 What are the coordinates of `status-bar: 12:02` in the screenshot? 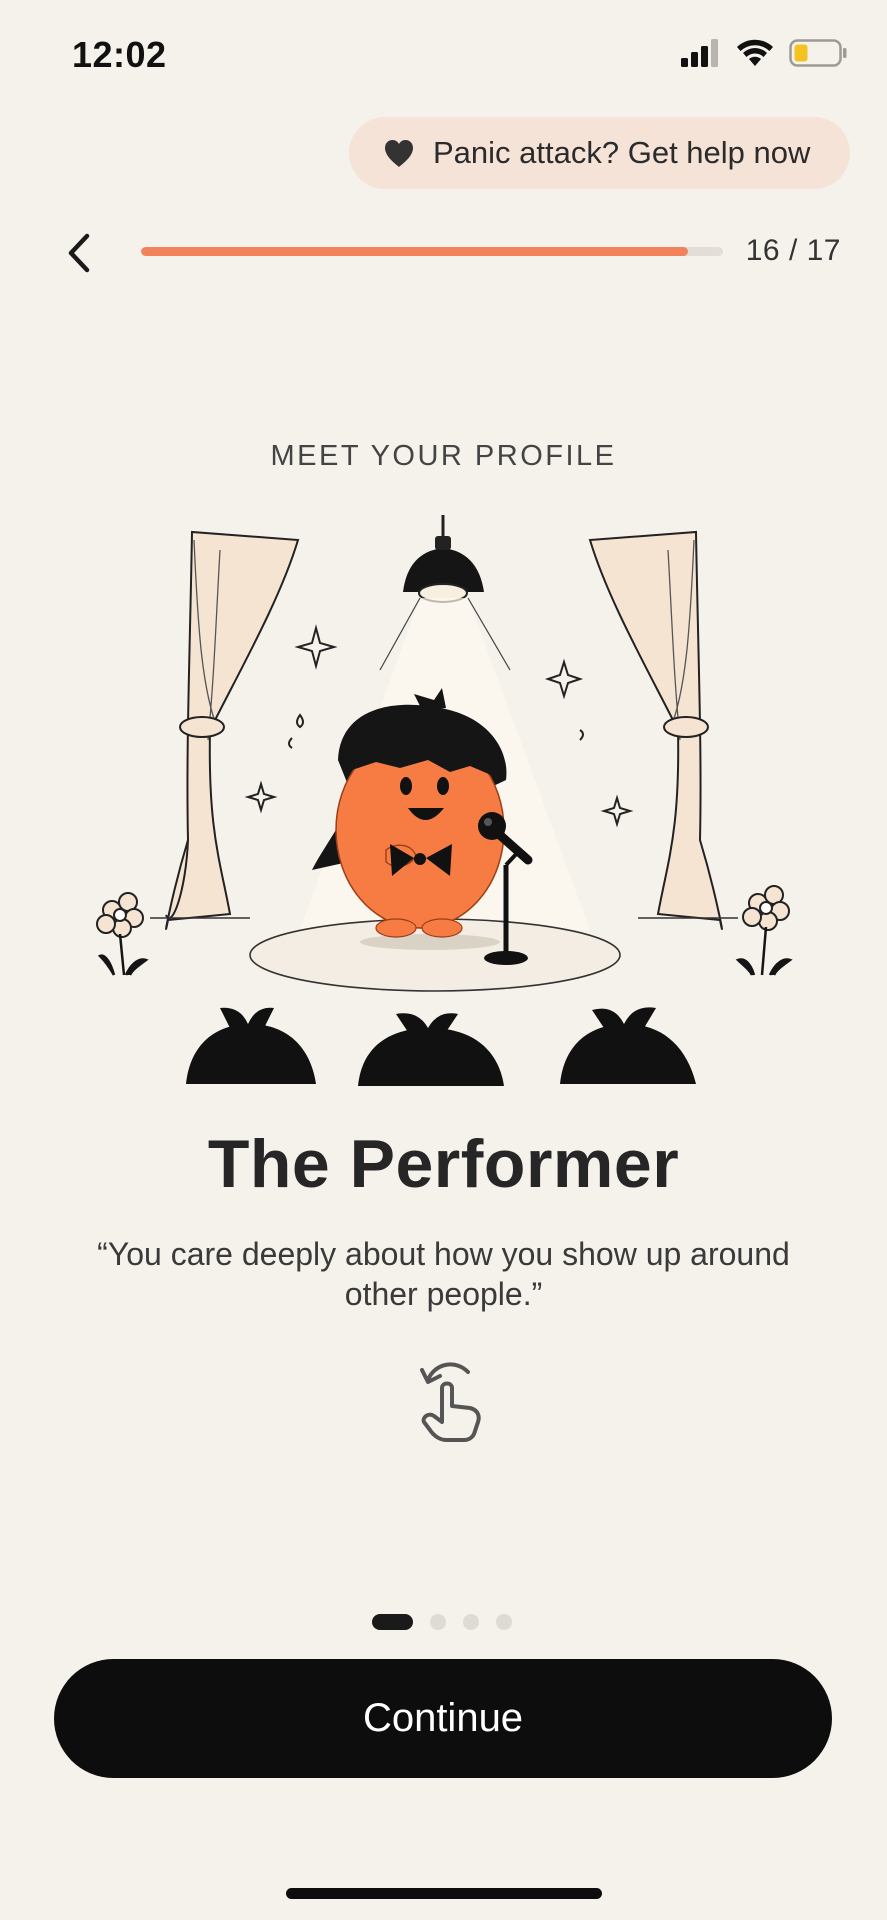 It's located at (443, 55).